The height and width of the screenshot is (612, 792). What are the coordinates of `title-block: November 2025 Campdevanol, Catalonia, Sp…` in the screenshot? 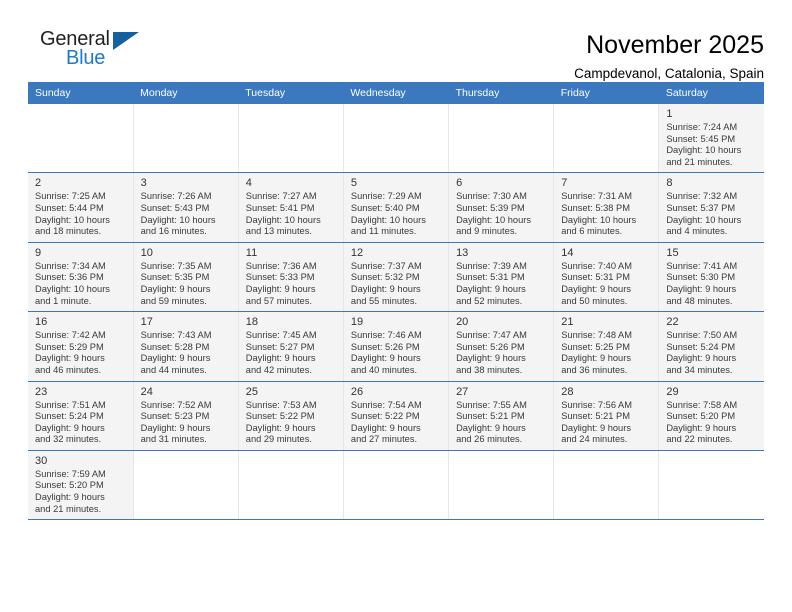 It's located at (669, 56).